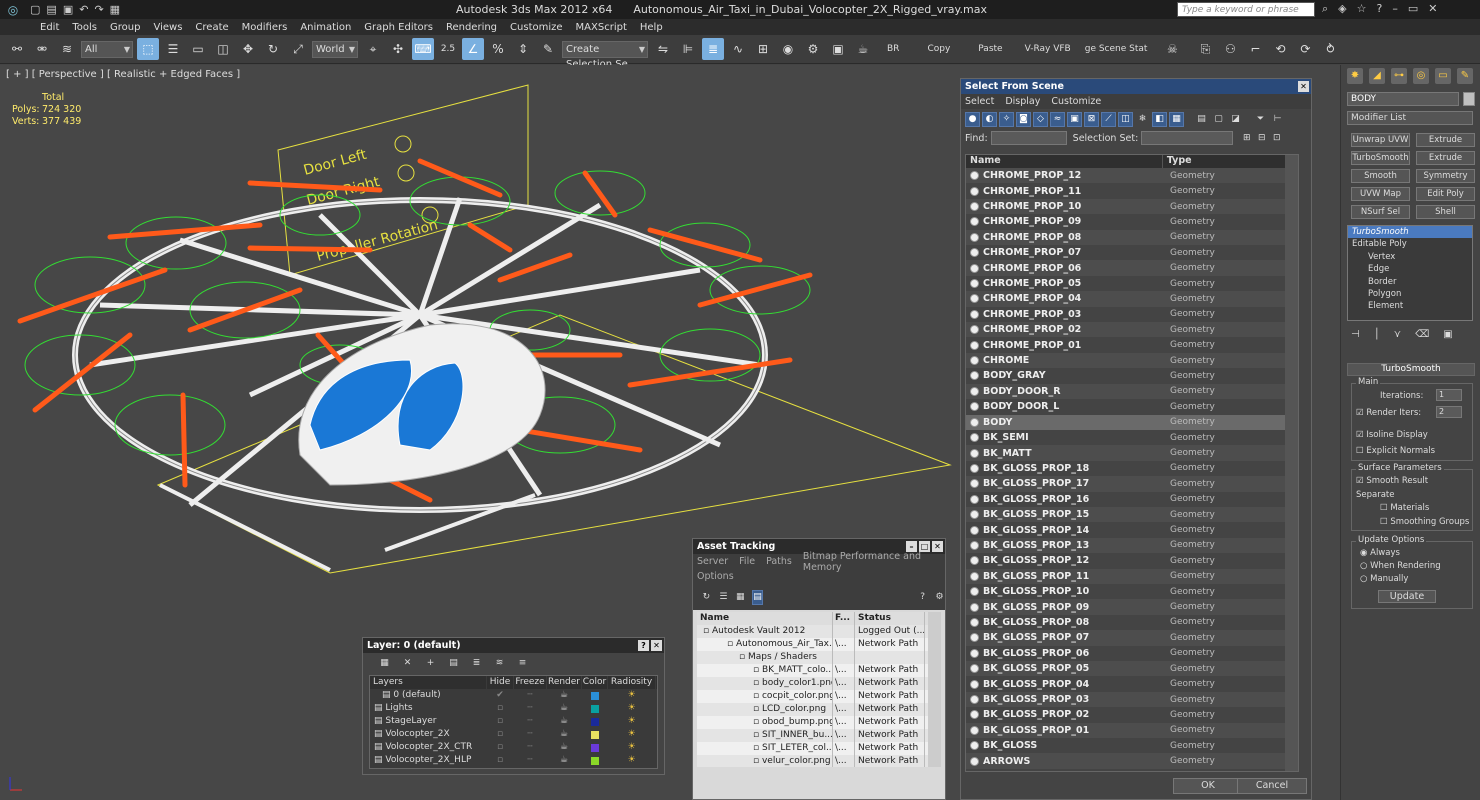 The height and width of the screenshot is (800, 1480). Describe the element at coordinates (1305, 49) in the screenshot. I see `rig-icon: ⟳` at that location.